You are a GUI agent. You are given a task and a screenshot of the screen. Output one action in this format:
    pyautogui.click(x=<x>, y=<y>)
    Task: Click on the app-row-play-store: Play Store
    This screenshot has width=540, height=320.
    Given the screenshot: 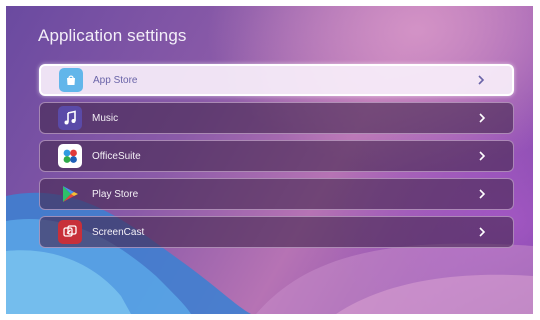 What is the action you would take?
    pyautogui.click(x=276, y=194)
    